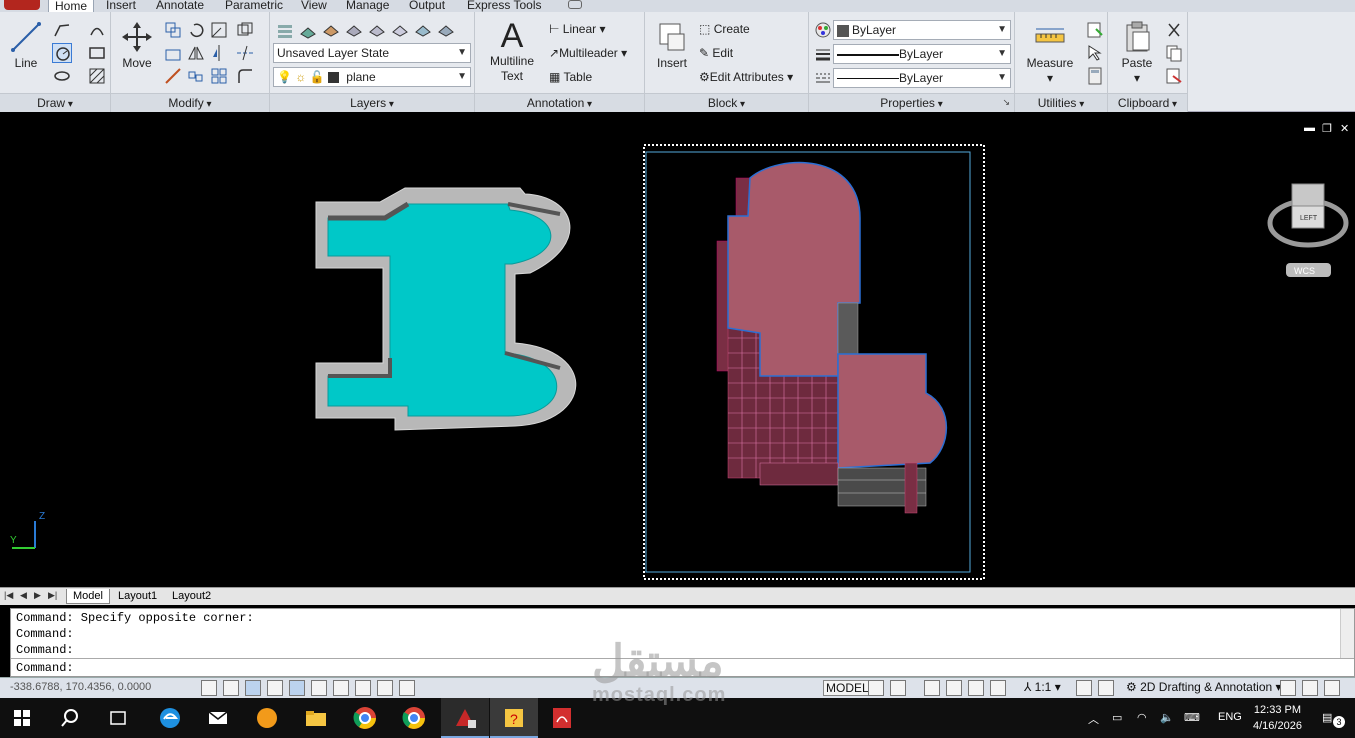 The height and width of the screenshot is (738, 1355). Describe the element at coordinates (331, 30) in the screenshot. I see `layer-previous-icon` at that location.